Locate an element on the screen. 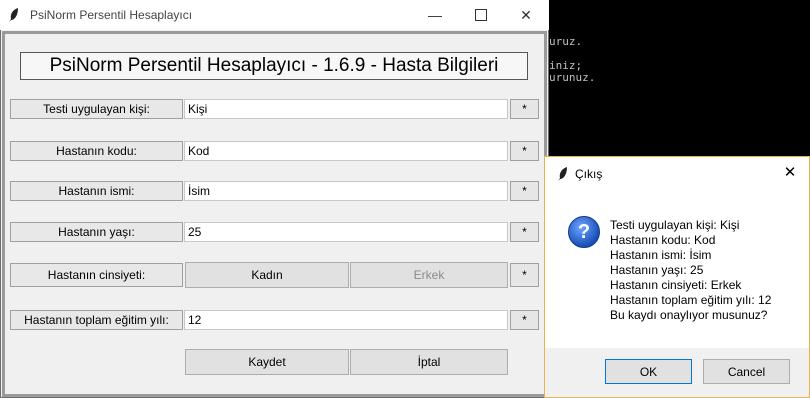 This screenshot has height=398, width=810. dialog-titlebar: Çıkış ✕ is located at coordinates (677, 172).